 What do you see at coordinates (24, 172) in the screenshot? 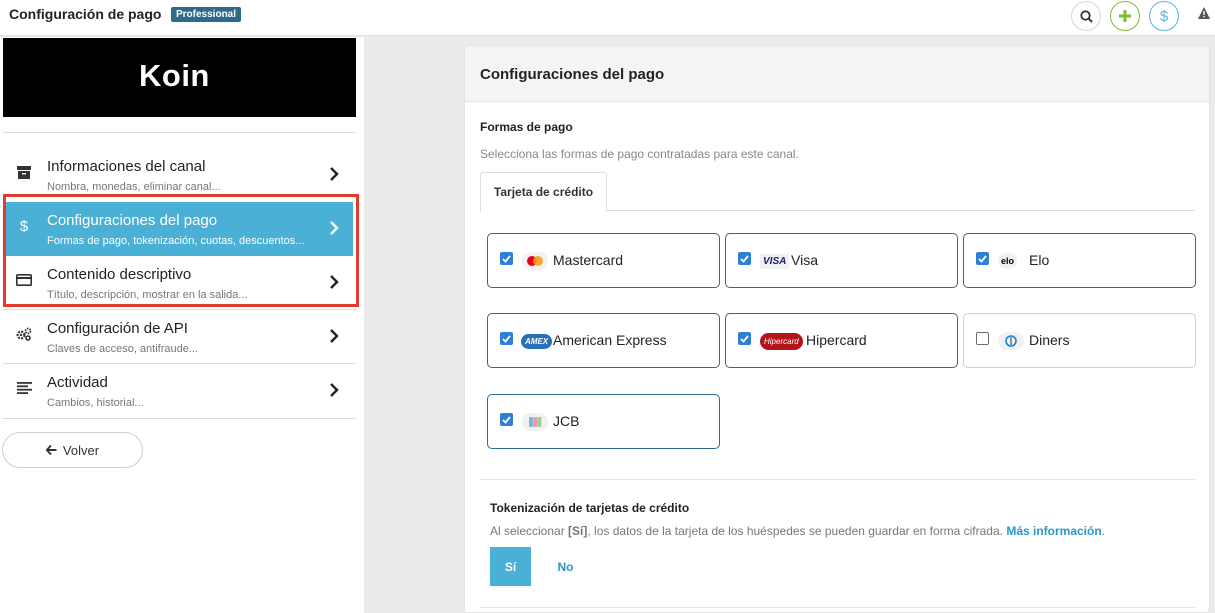
I see `archive-icon` at bounding box center [24, 172].